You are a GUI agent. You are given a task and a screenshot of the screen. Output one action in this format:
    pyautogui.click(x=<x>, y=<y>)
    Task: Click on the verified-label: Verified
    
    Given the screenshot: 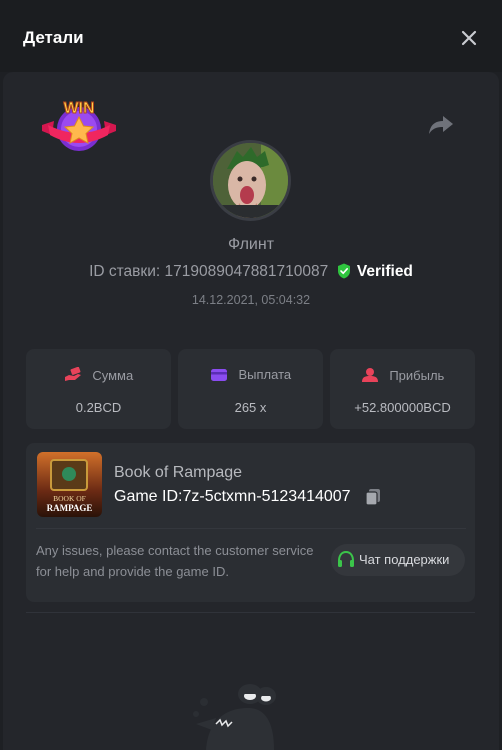 What is the action you would take?
    pyautogui.click(x=384, y=271)
    